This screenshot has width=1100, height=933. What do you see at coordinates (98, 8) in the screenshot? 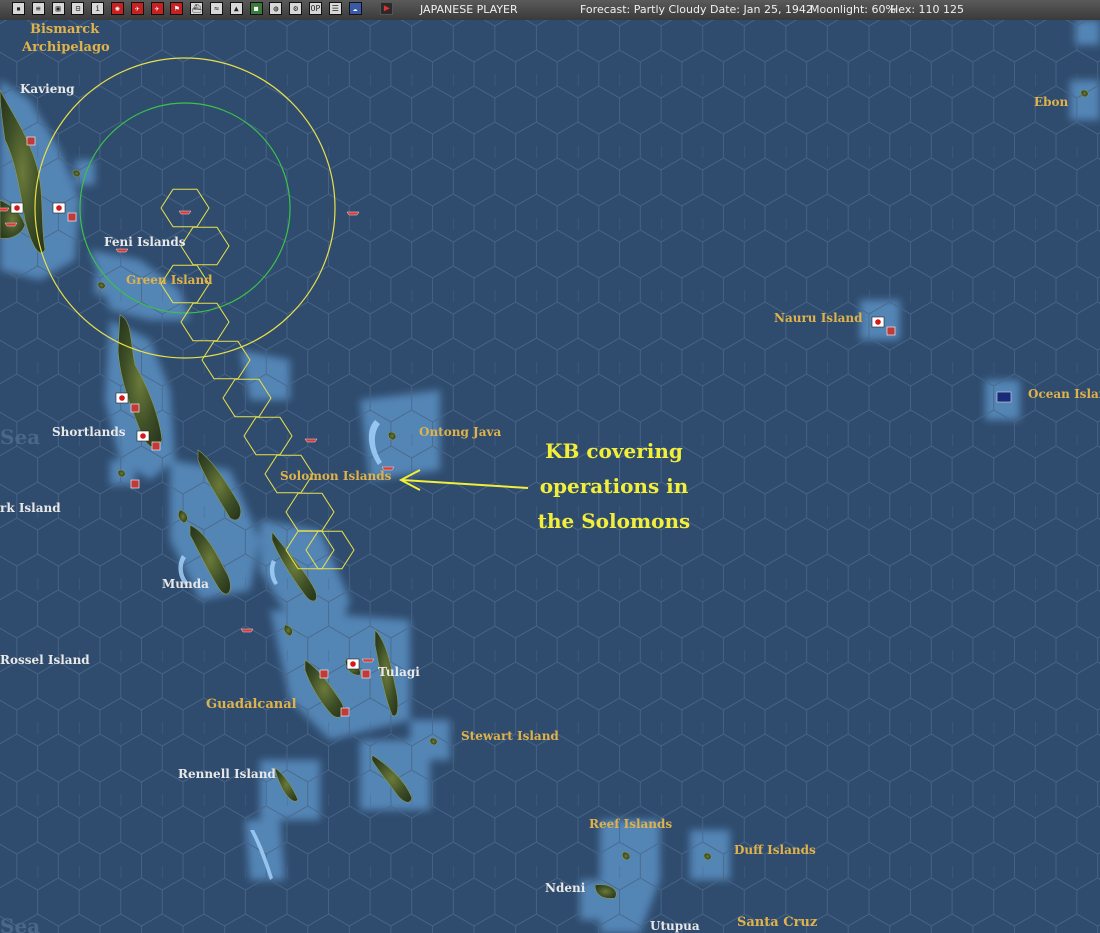
I see `info-icon: i` at bounding box center [98, 8].